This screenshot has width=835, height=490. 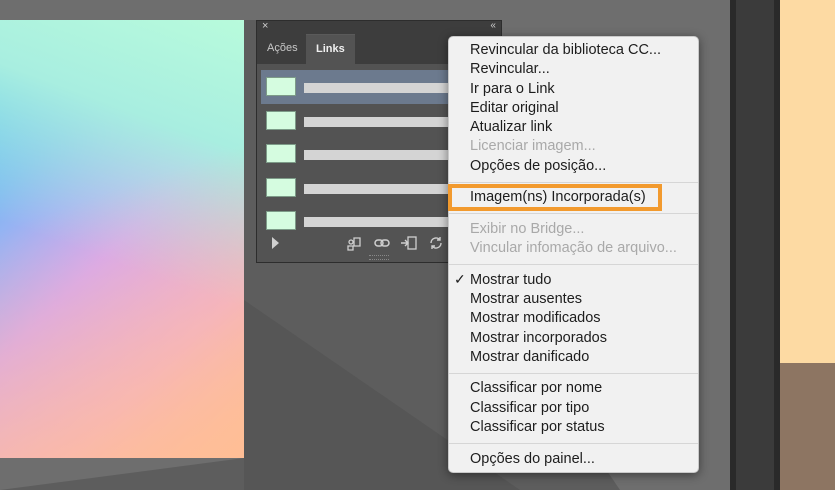 What do you see at coordinates (265, 26) in the screenshot?
I see `close-icon: ×` at bounding box center [265, 26].